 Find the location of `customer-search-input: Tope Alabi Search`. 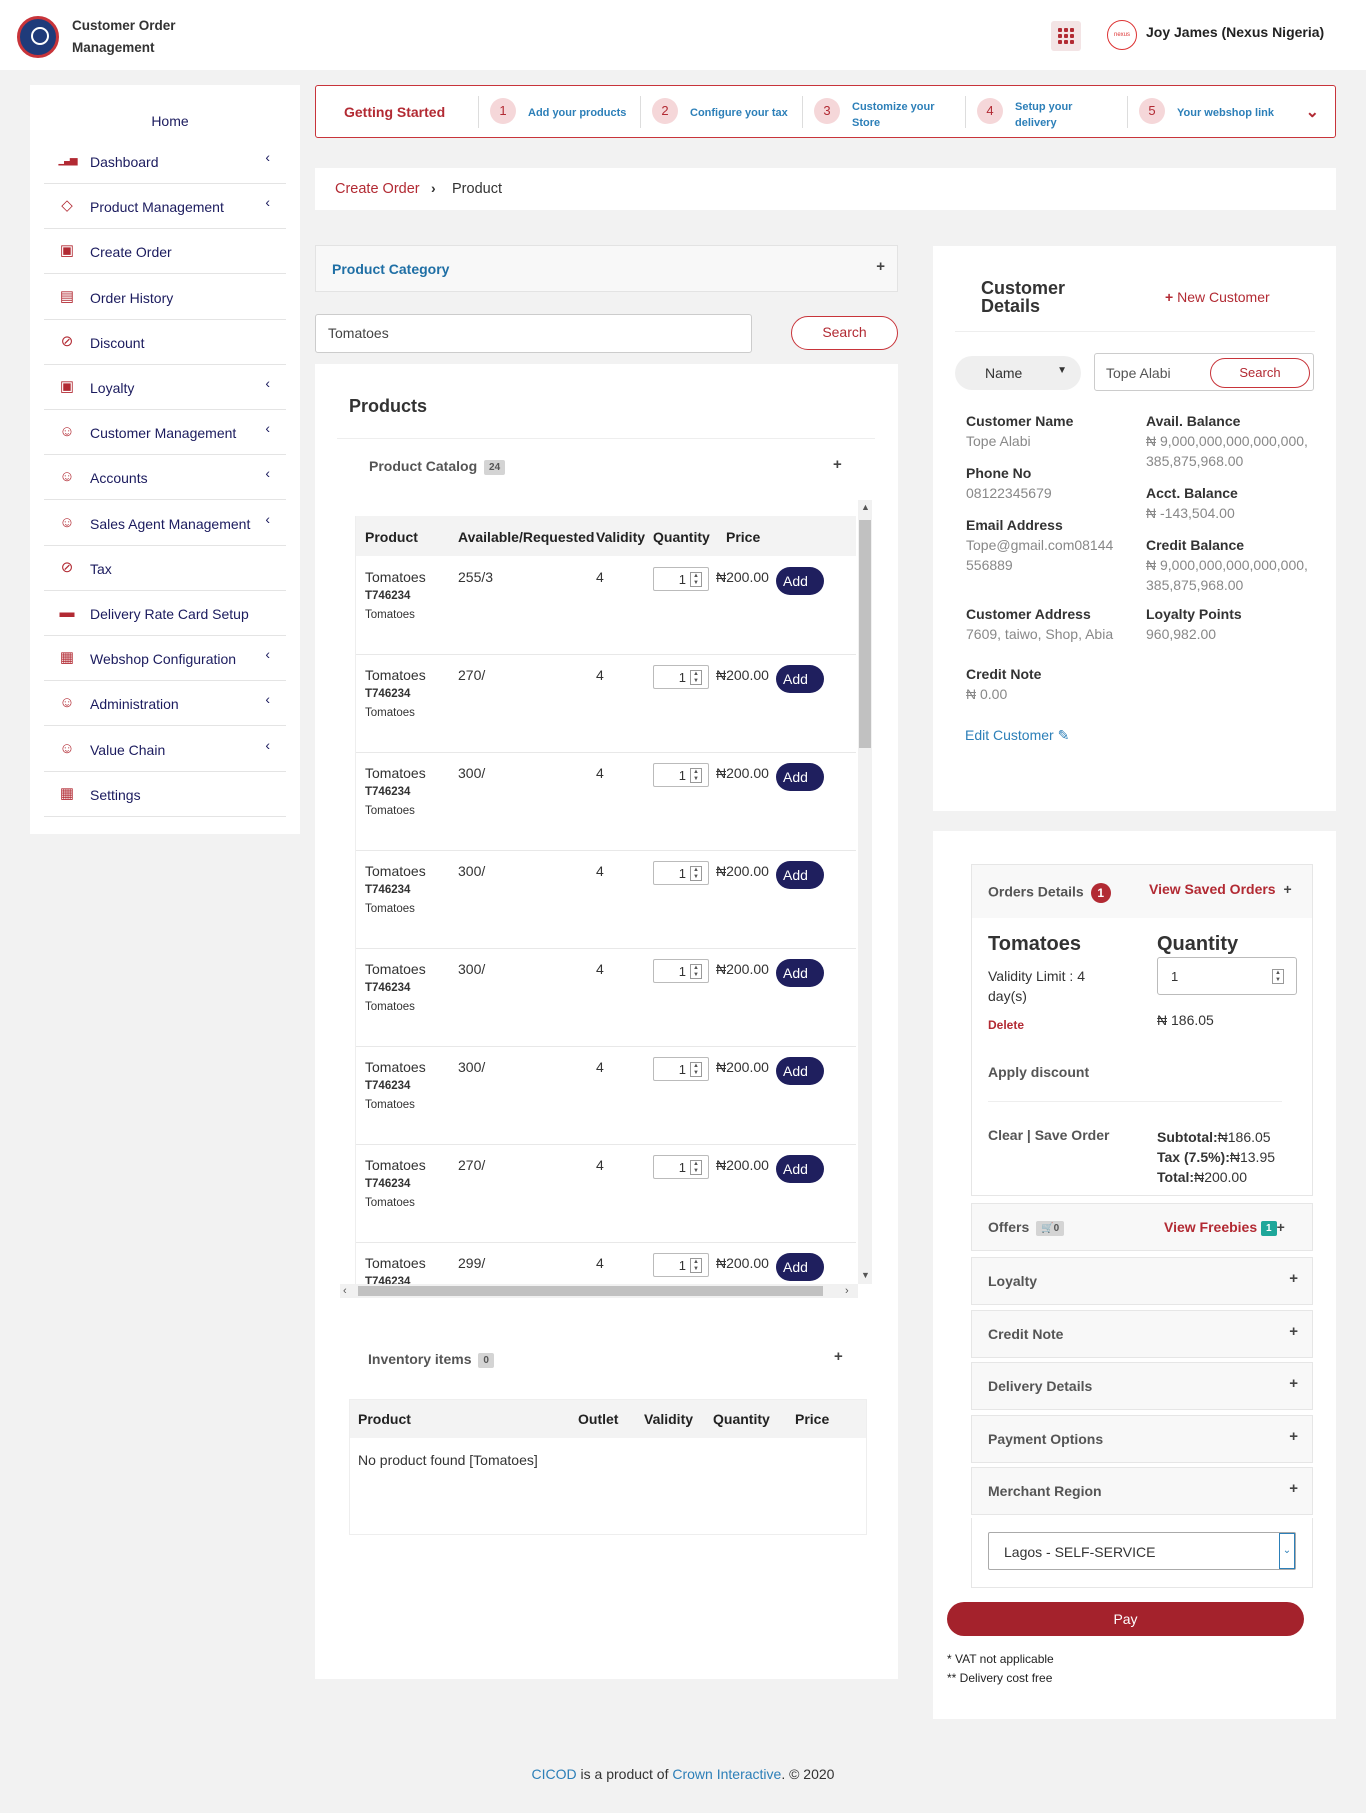

customer-search-input: Tope Alabi Search is located at coordinates (1204, 372).